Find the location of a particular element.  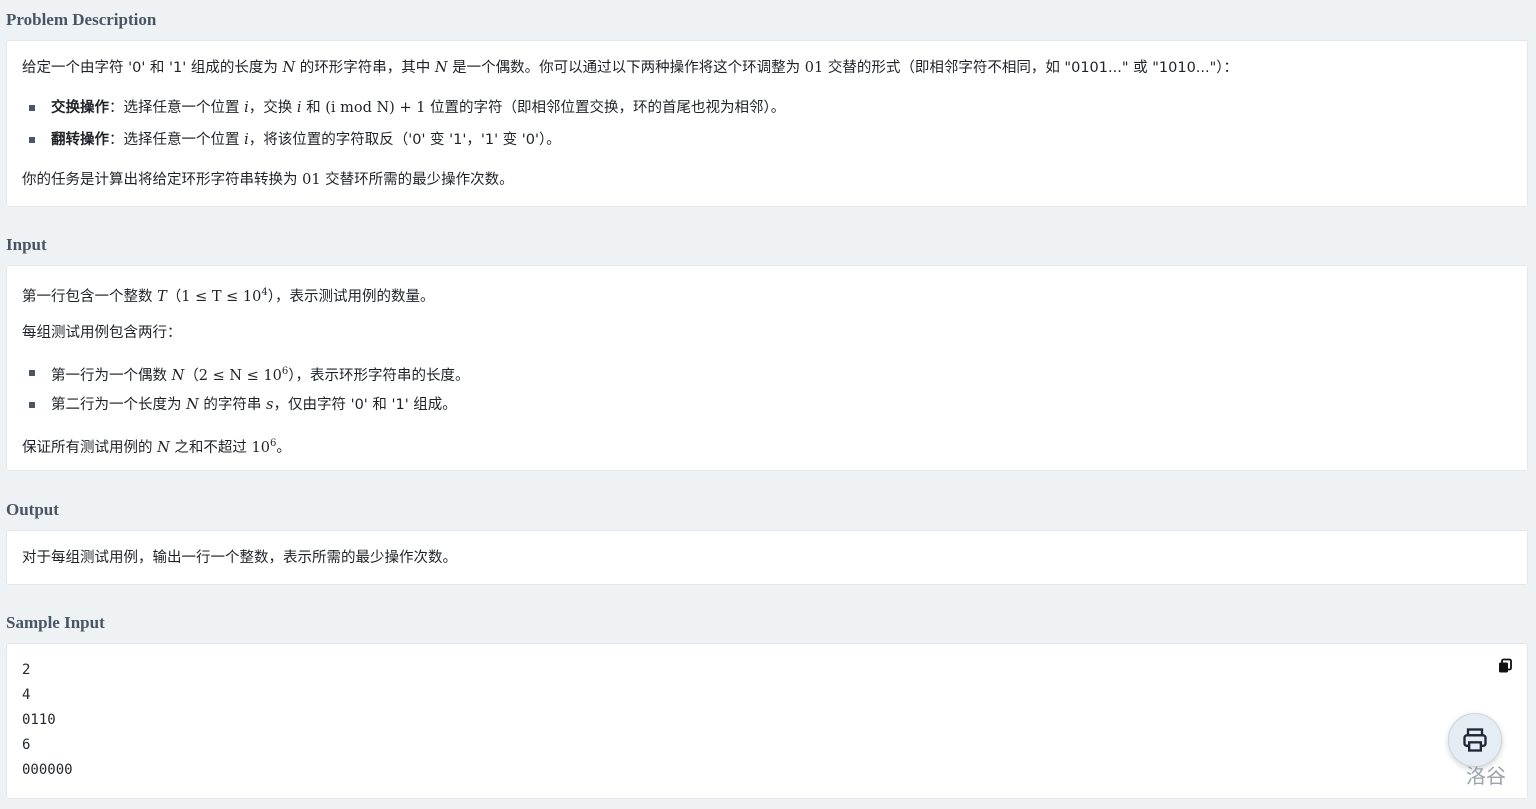

sample-input-code: 2 4 0110 6 000000 is located at coordinates (47, 720).